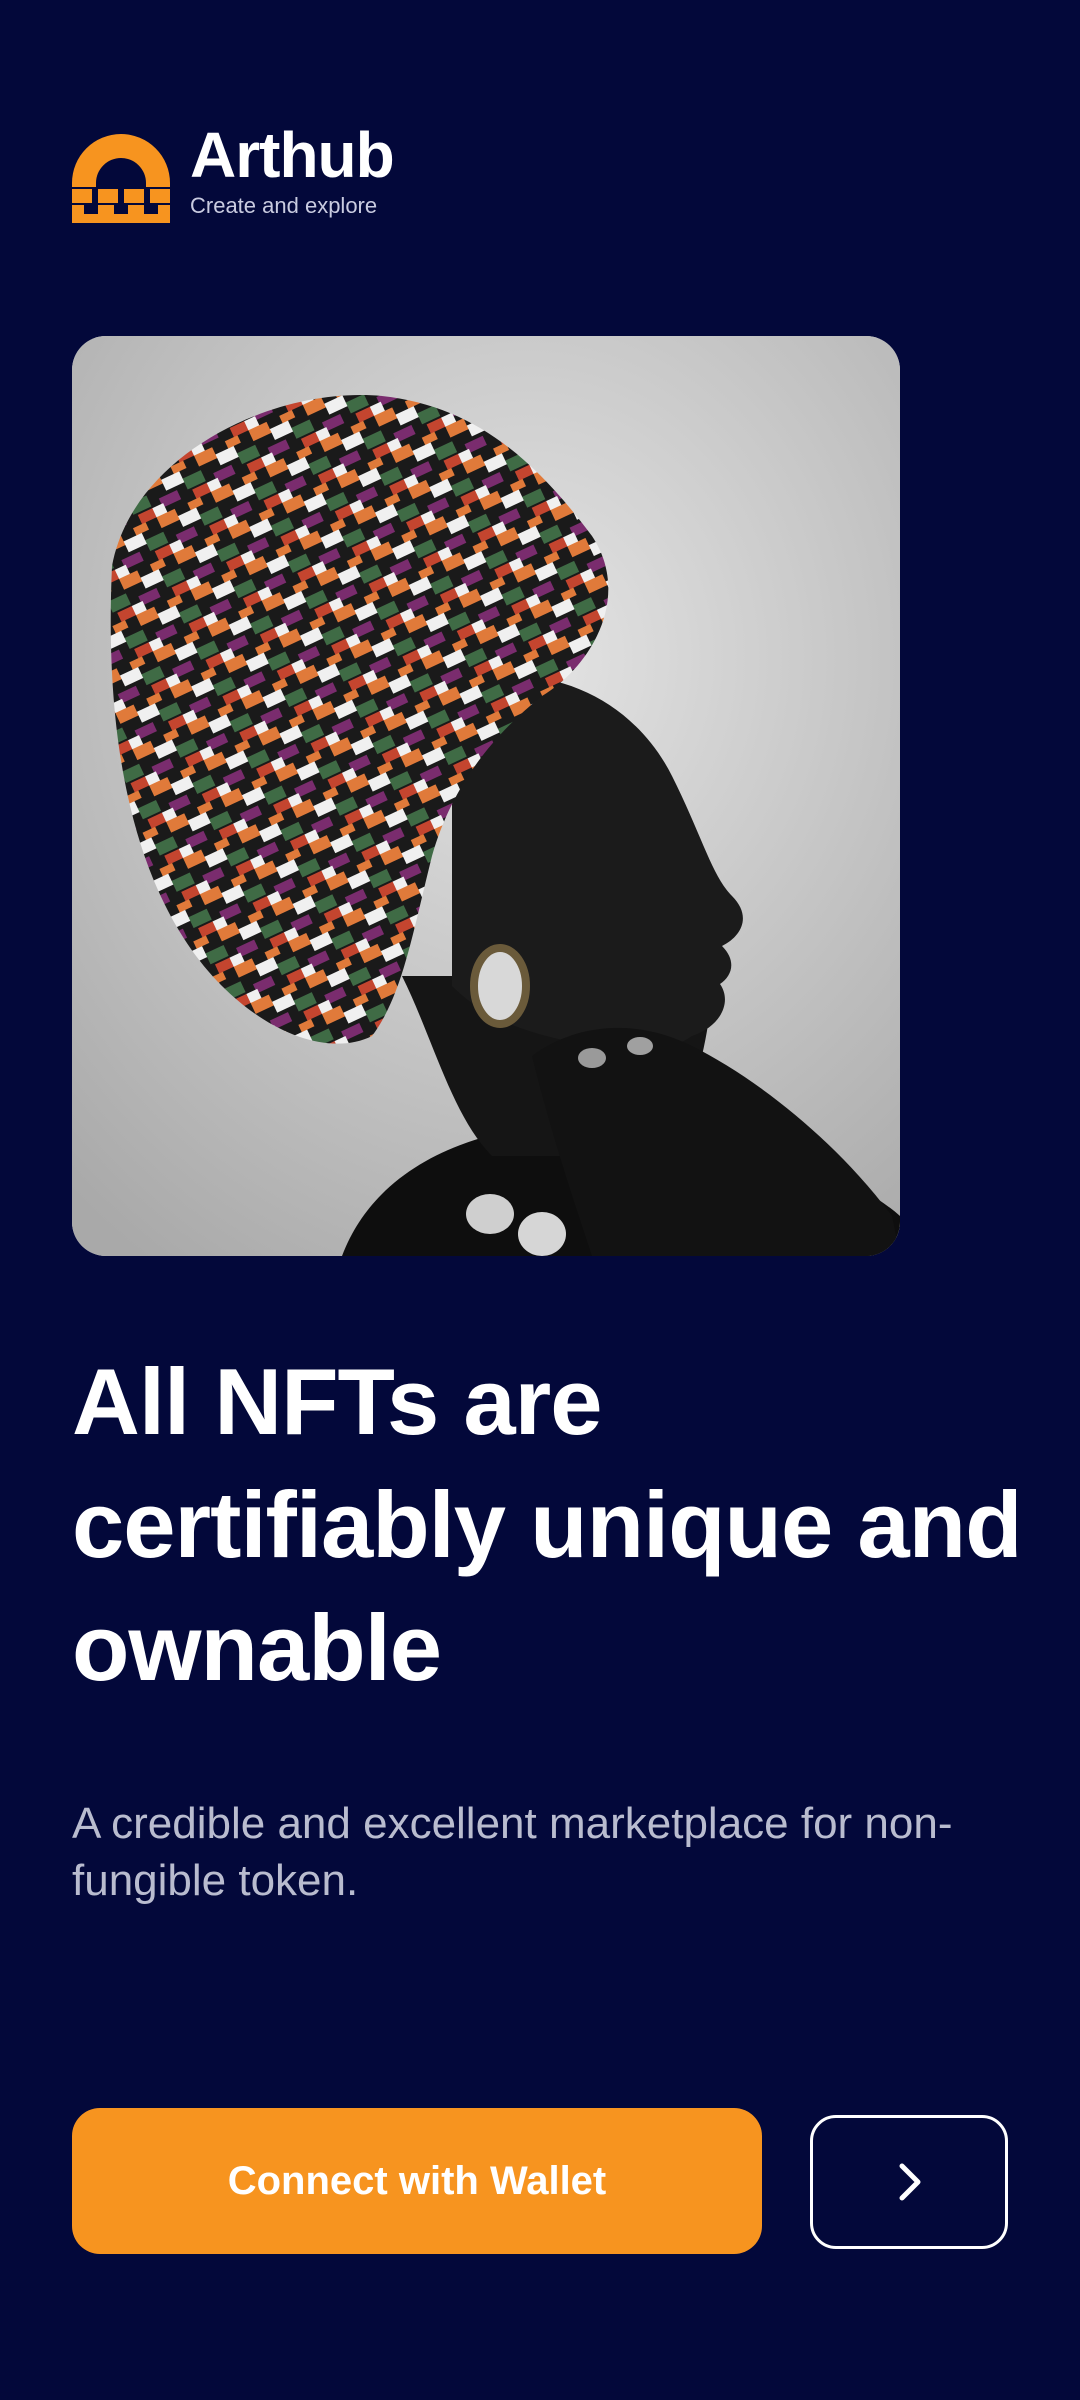 The height and width of the screenshot is (2400, 1080). Describe the element at coordinates (417, 2181) in the screenshot. I see `connect-wallet-button: Connect with Wallet` at that location.